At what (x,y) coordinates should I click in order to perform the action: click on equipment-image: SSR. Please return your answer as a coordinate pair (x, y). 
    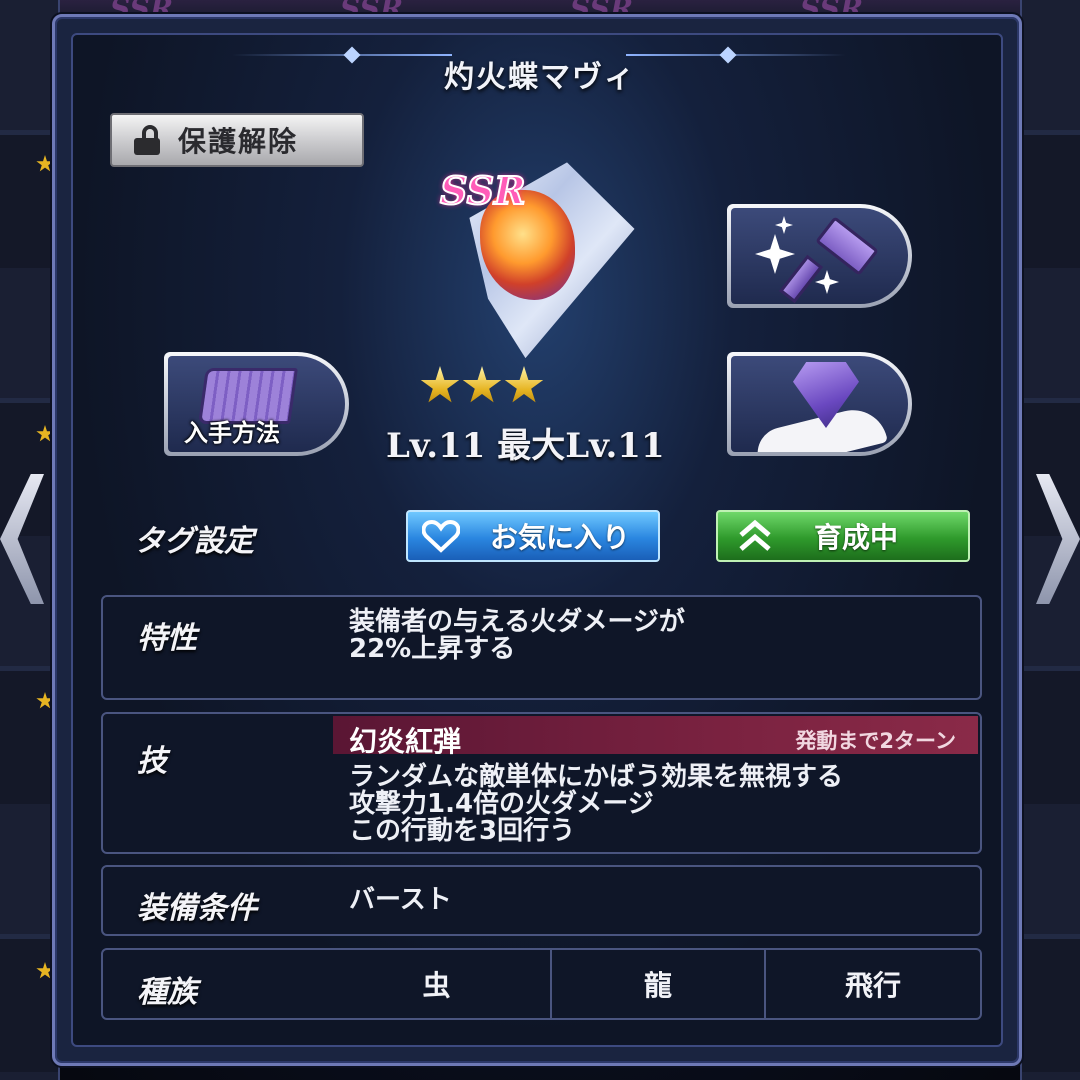
    Looking at the image, I should click on (544, 260).